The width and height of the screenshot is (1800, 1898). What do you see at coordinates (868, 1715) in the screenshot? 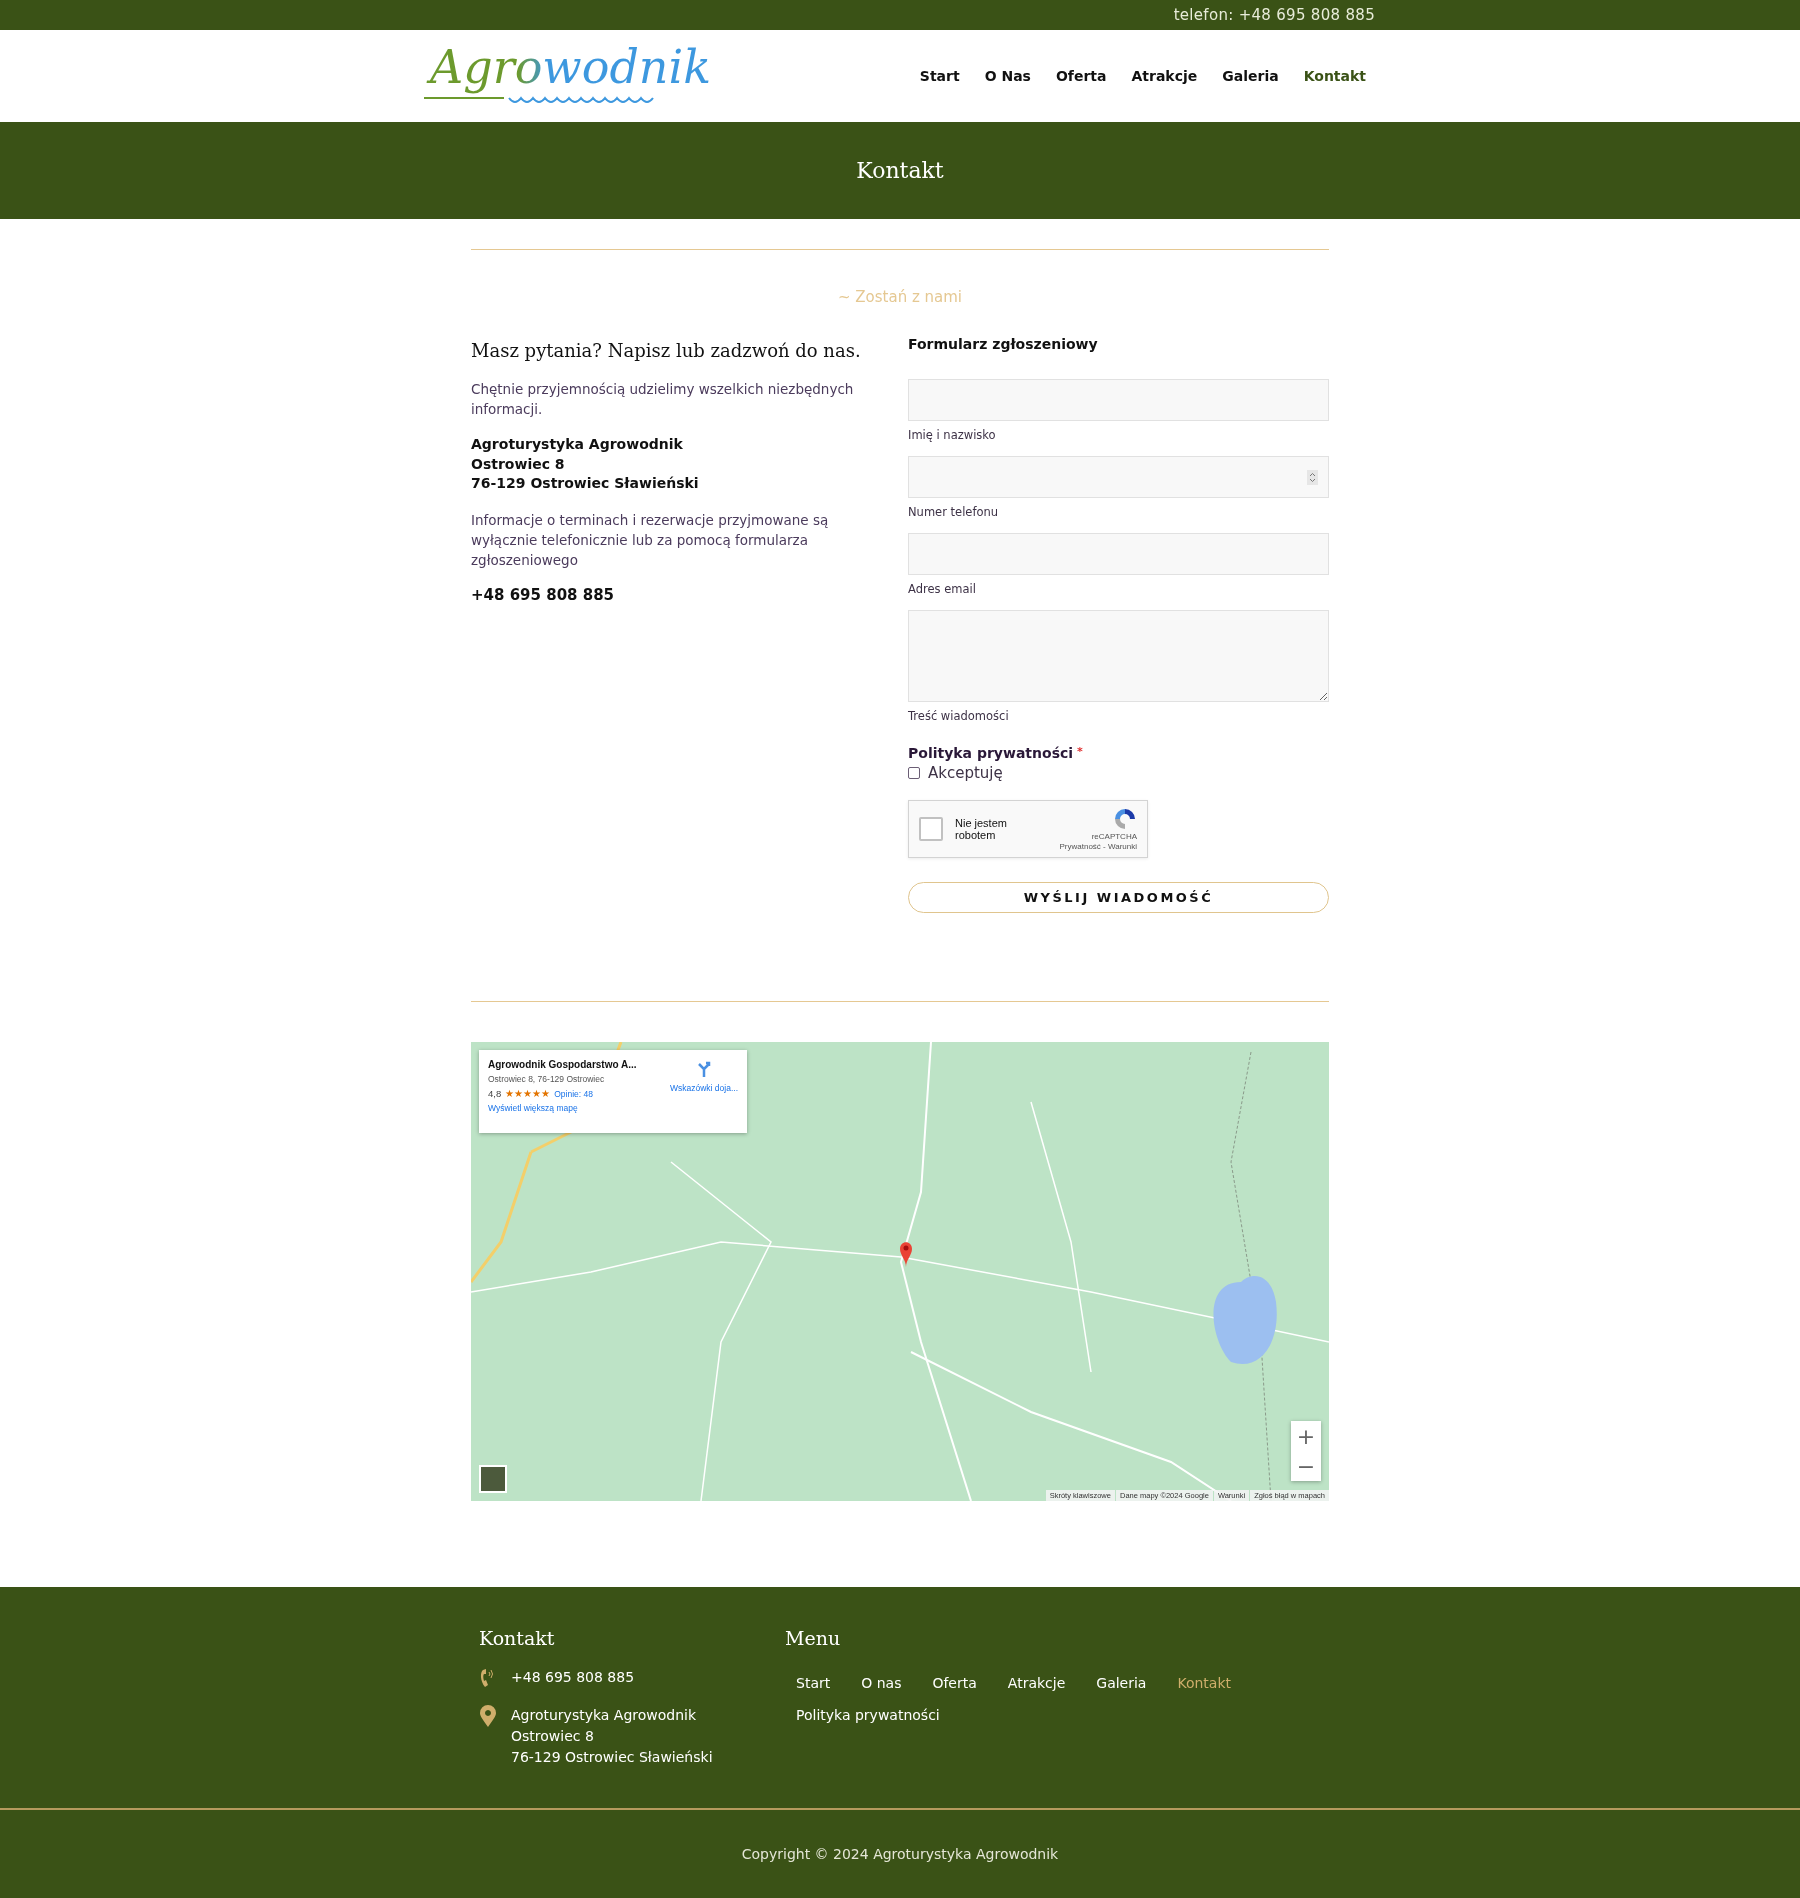
I see `footer-link: Polityka prywatności` at bounding box center [868, 1715].